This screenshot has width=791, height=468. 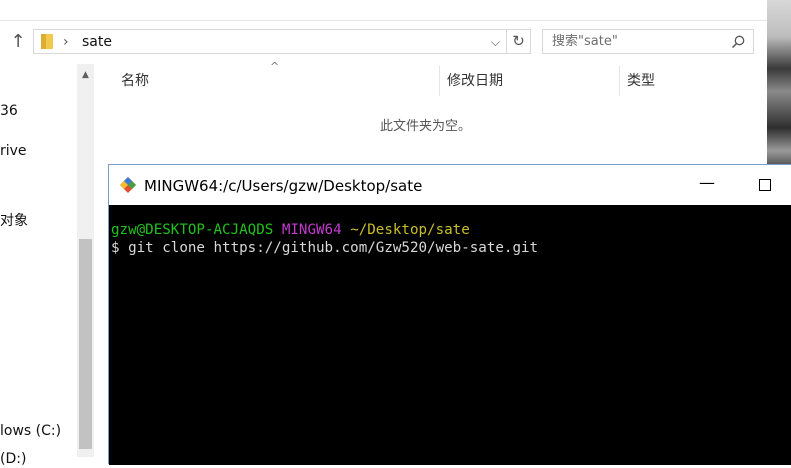 I want to click on search-icon, so click(x=738, y=42).